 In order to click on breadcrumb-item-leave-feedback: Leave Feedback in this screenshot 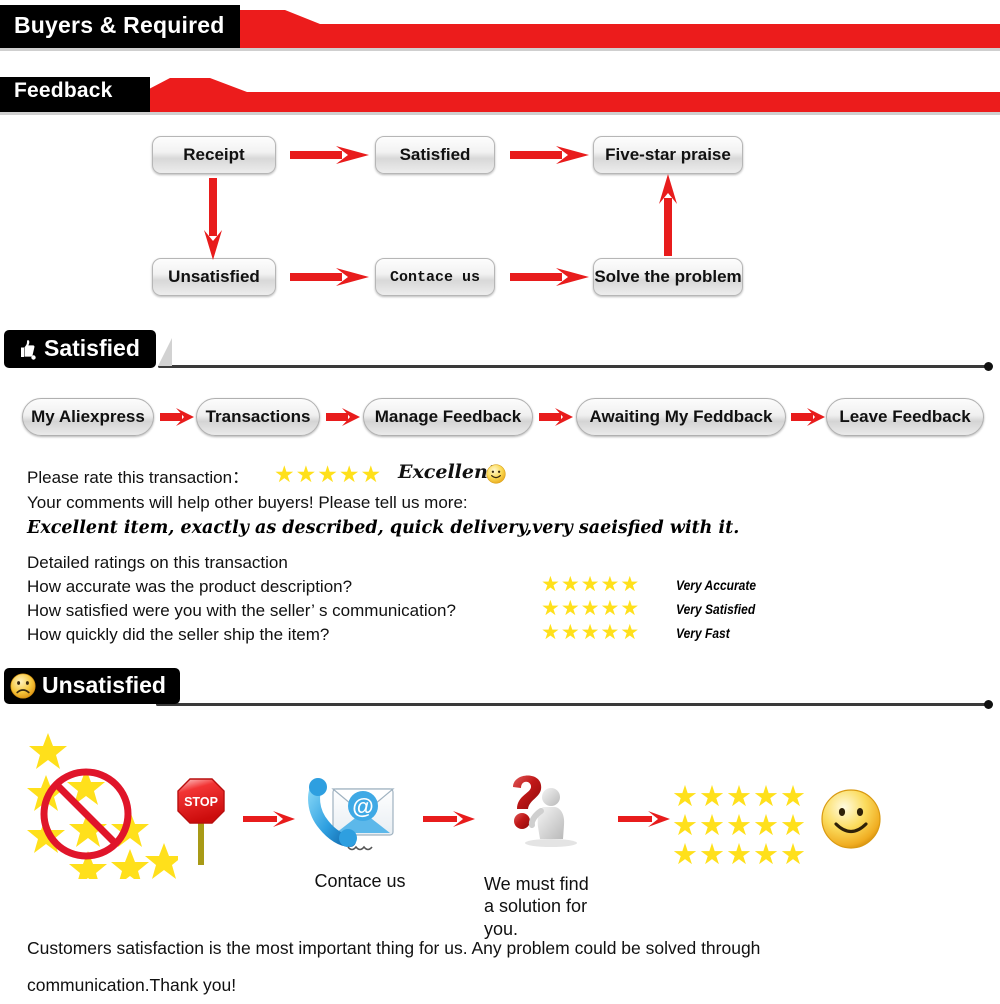, I will do `click(905, 417)`.